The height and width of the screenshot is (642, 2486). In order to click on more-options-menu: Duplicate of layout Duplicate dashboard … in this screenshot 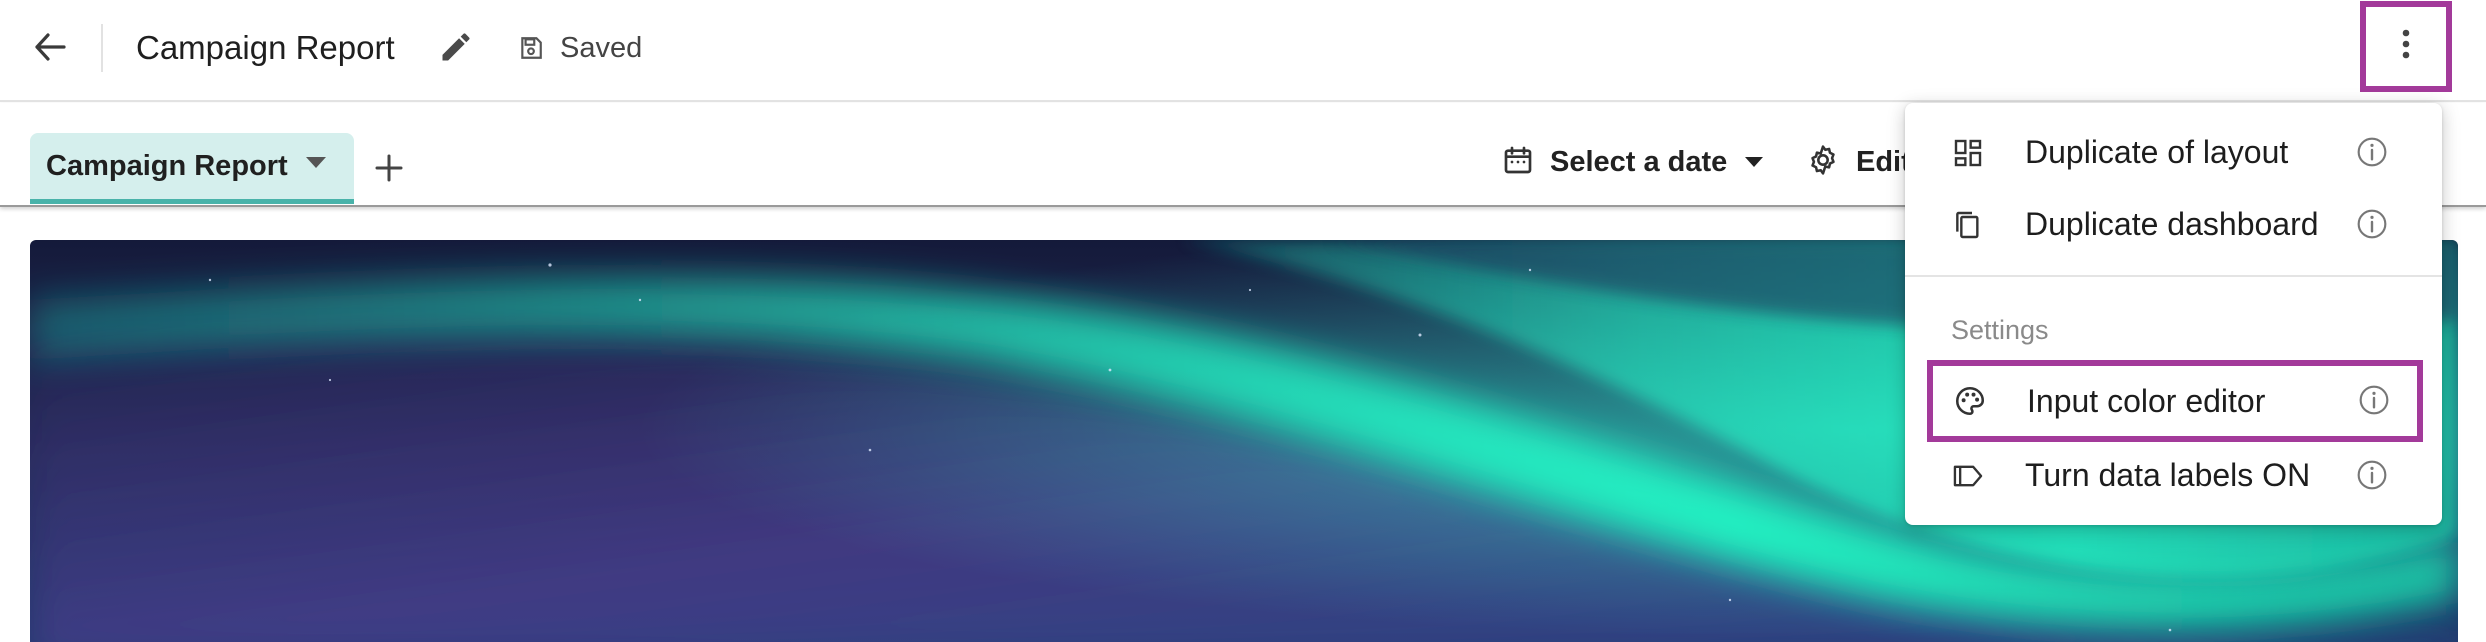, I will do `click(2173, 314)`.